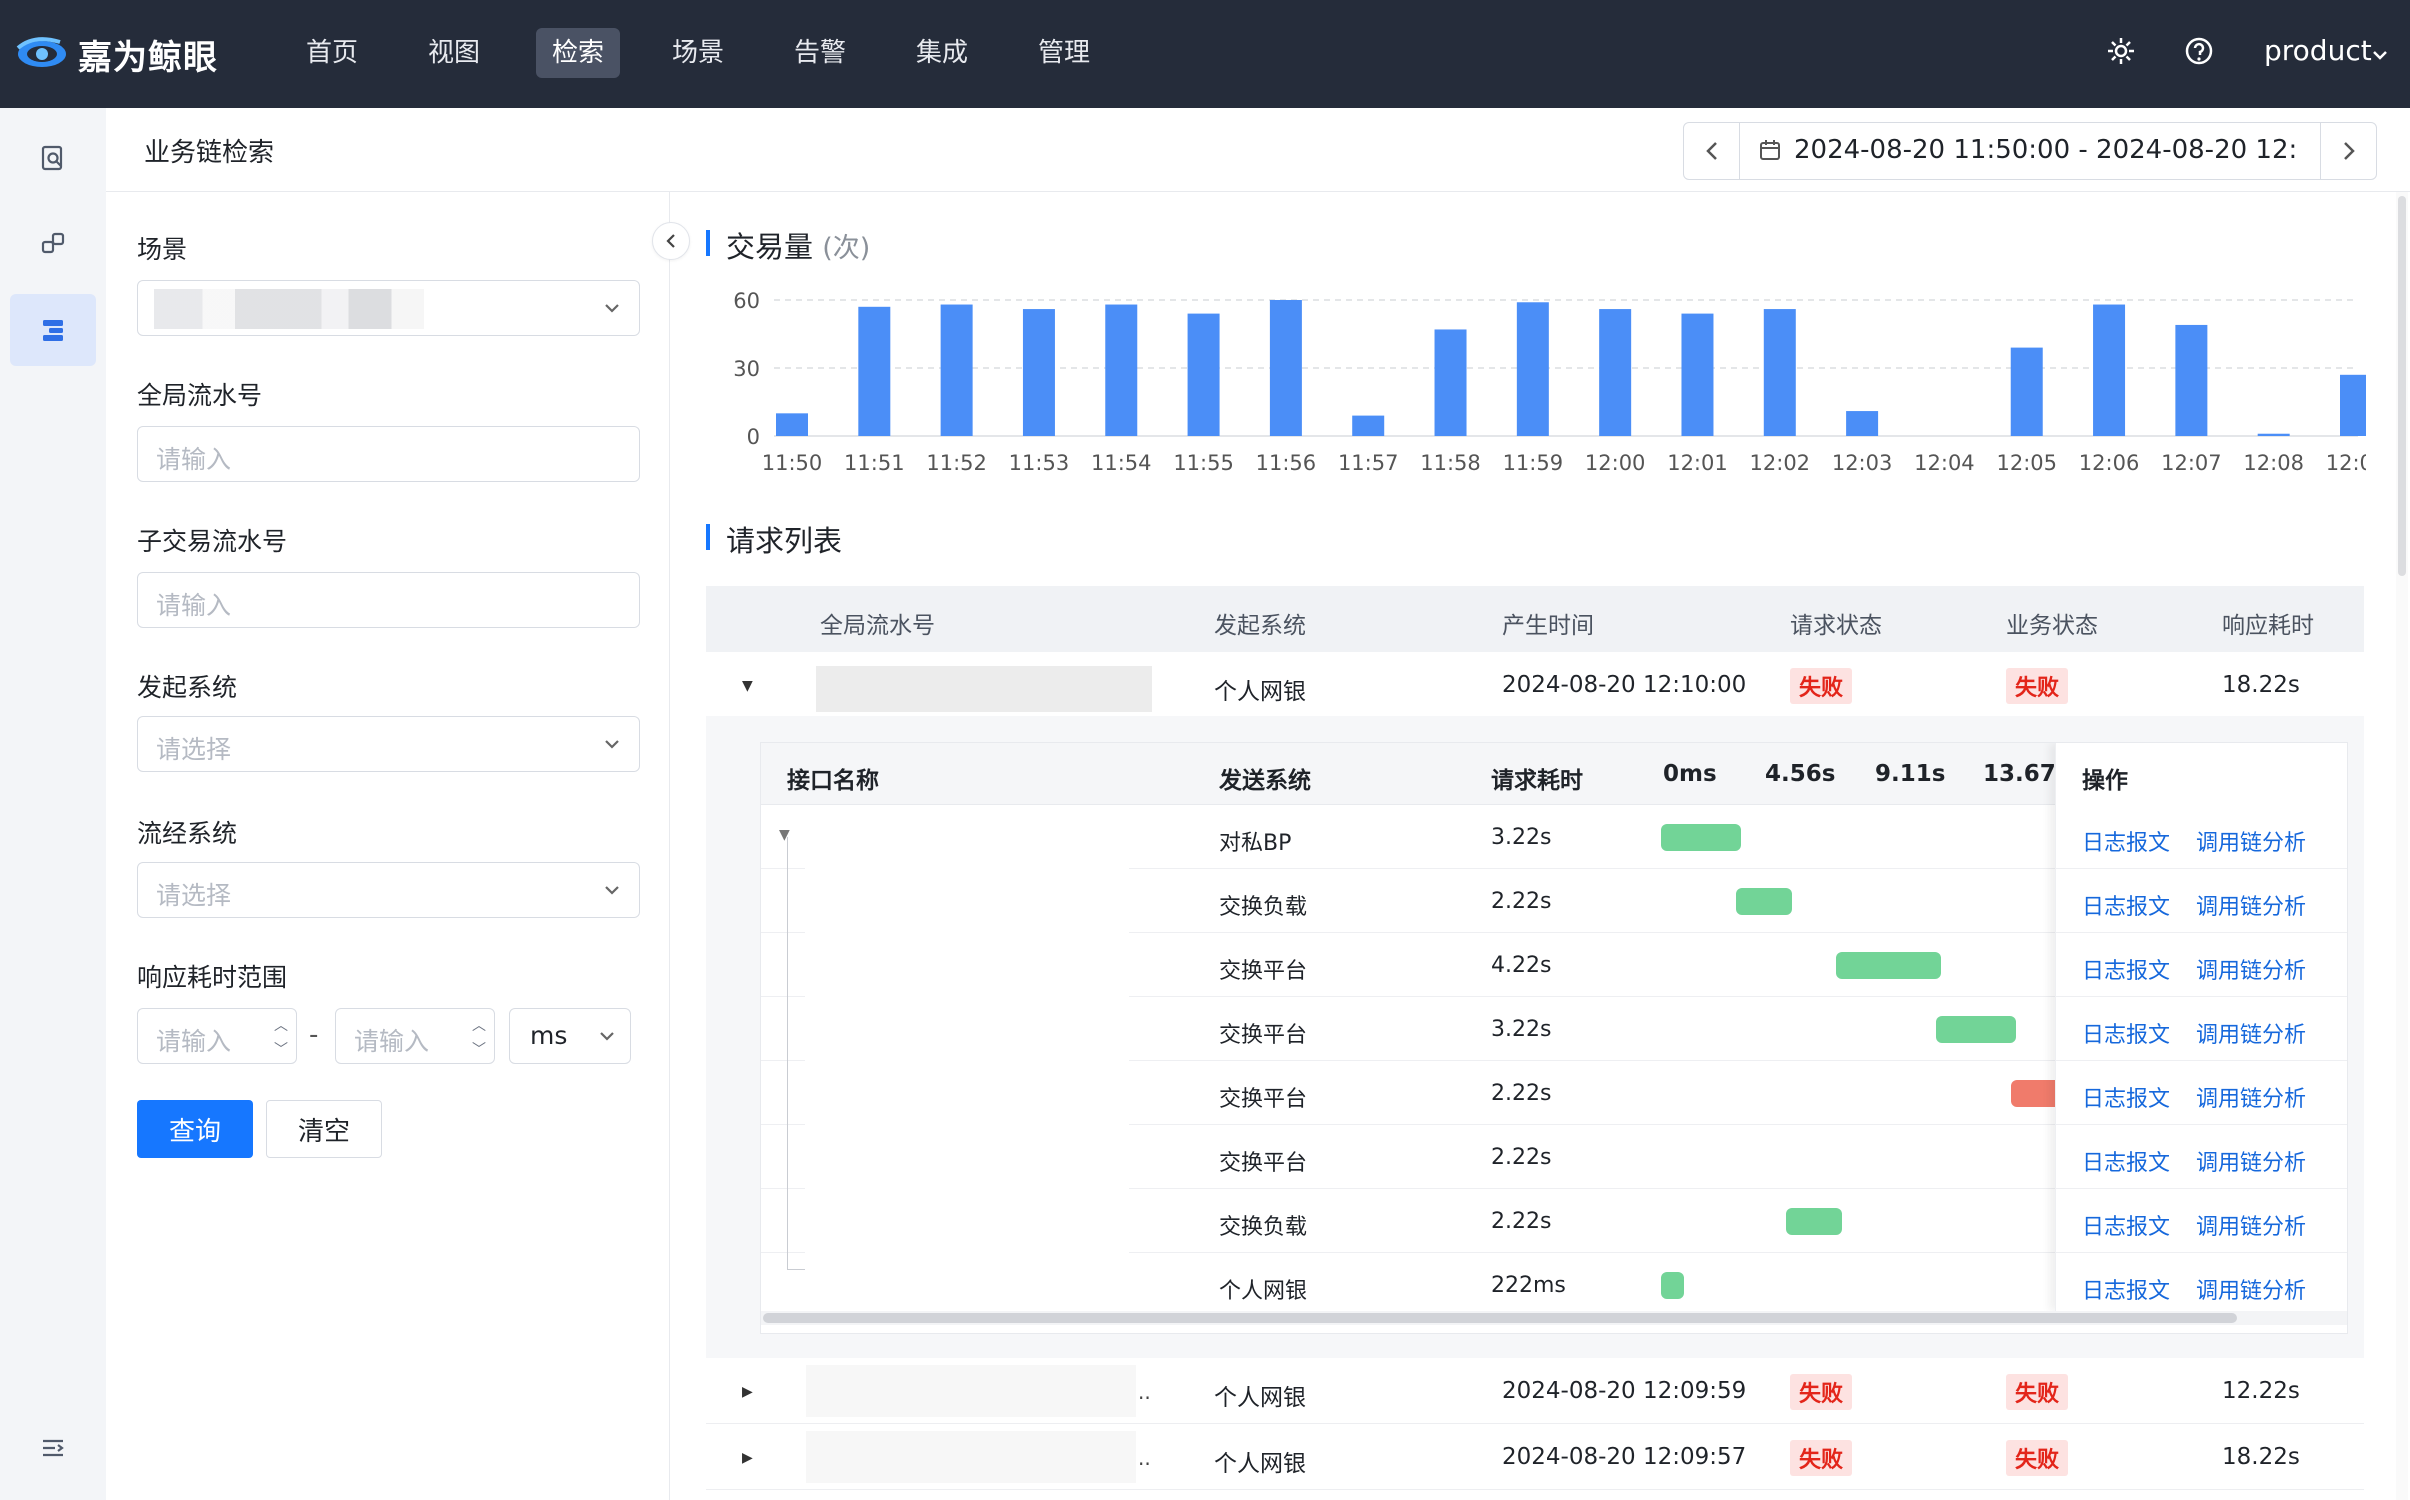  Describe the element at coordinates (1263, 1291) in the screenshot. I see `interface-send-system: 个人网银` at that location.